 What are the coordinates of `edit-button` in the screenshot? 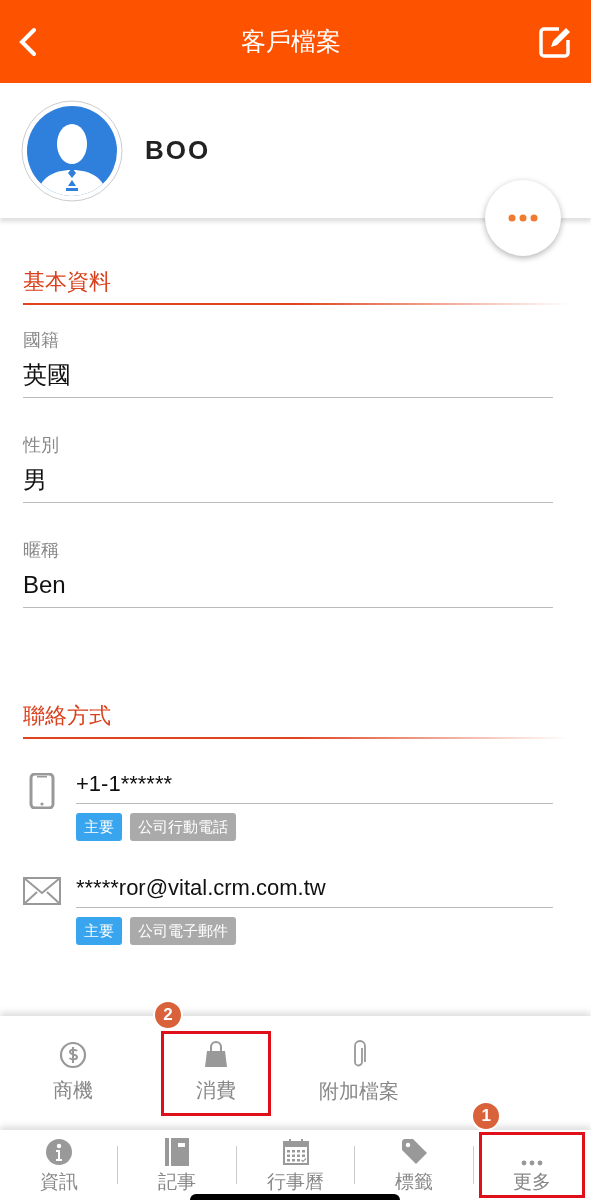 It's located at (556, 41).